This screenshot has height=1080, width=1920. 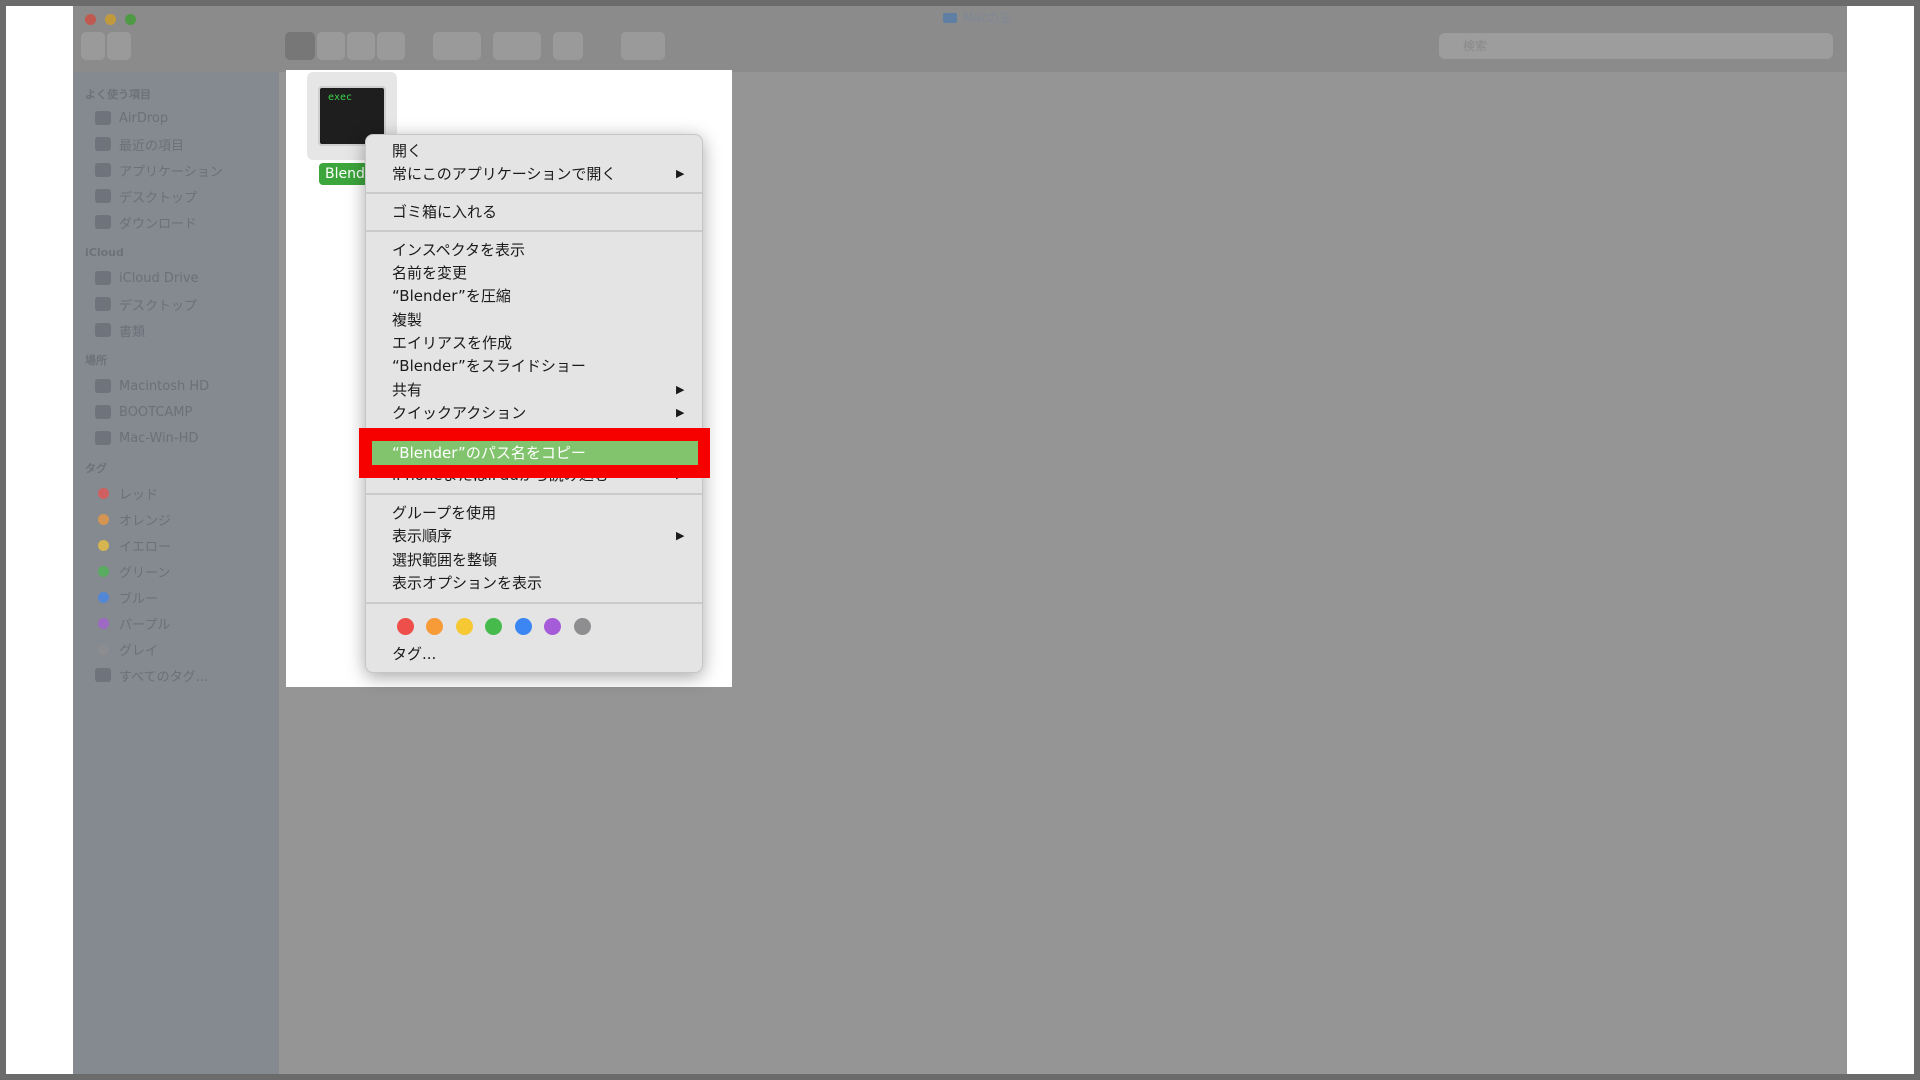 I want to click on sidebar-item: オレンジ, so click(x=133, y=519).